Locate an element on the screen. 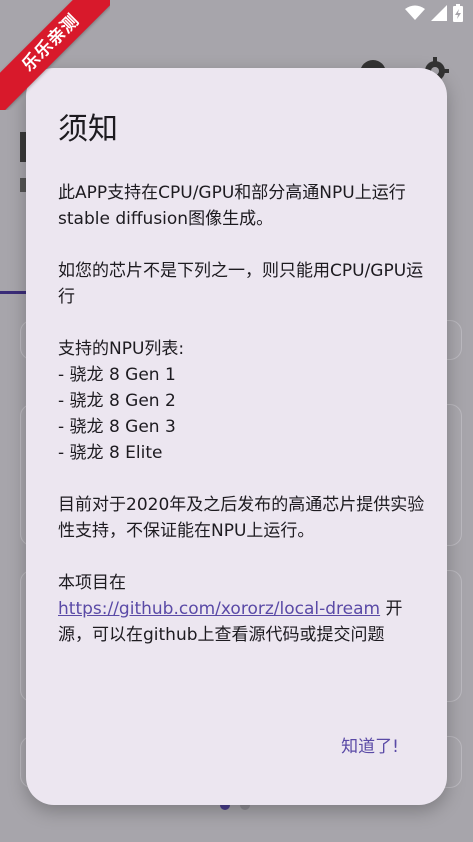 The width and height of the screenshot is (473, 842). status-bar is located at coordinates (434, 13).